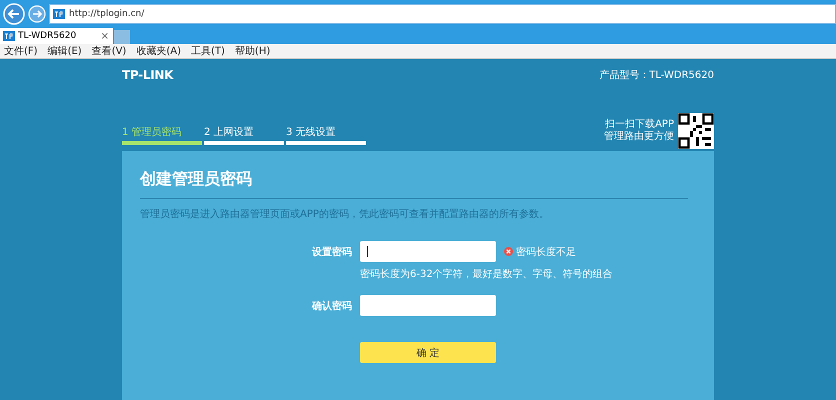  What do you see at coordinates (331, 306) in the screenshot?
I see `field-label: 确认密码` at bounding box center [331, 306].